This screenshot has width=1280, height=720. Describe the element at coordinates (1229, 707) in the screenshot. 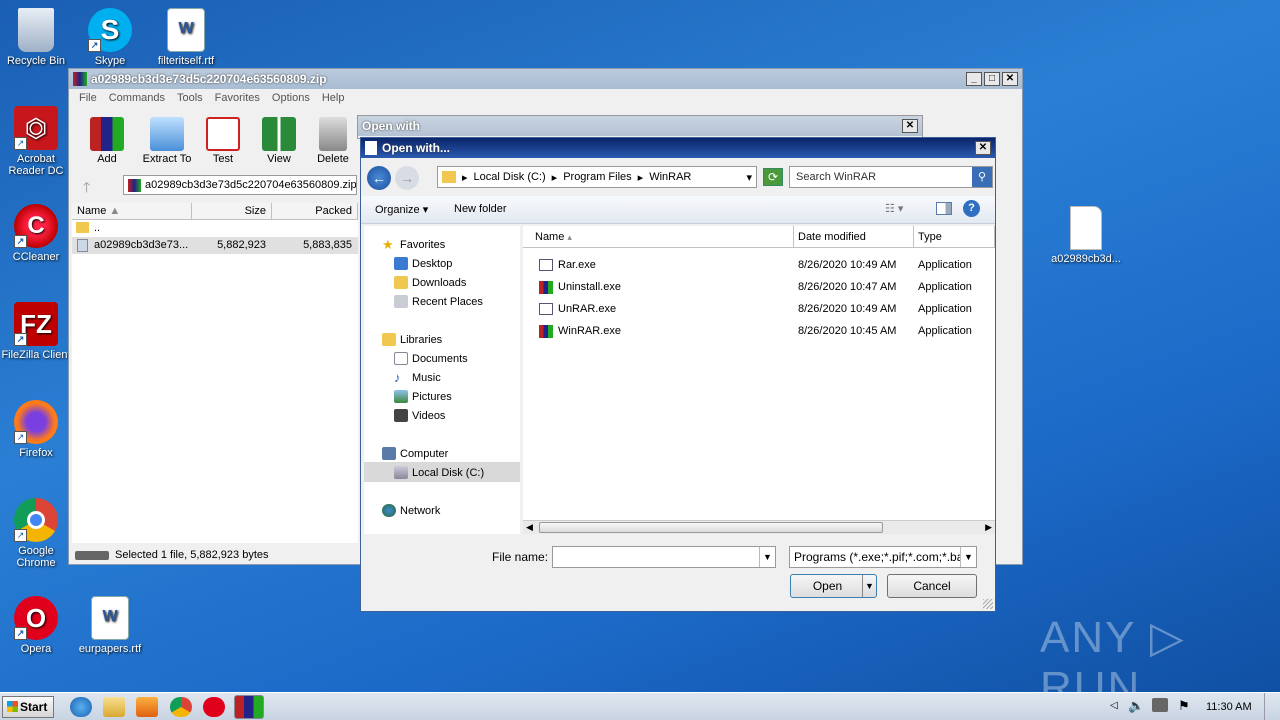

I see `clock: 11:30 AM` at that location.